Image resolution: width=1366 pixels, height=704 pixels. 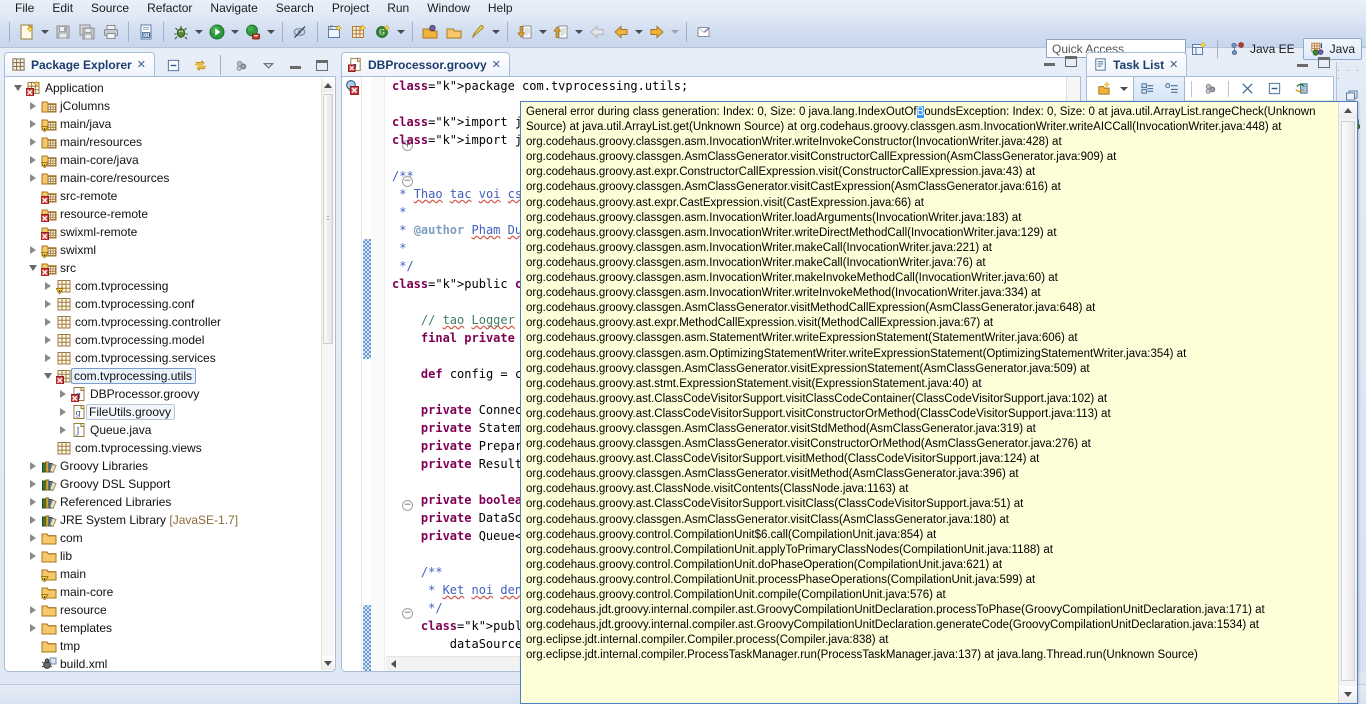 What do you see at coordinates (163, 628) in the screenshot?
I see `tree-item: templates` at bounding box center [163, 628].